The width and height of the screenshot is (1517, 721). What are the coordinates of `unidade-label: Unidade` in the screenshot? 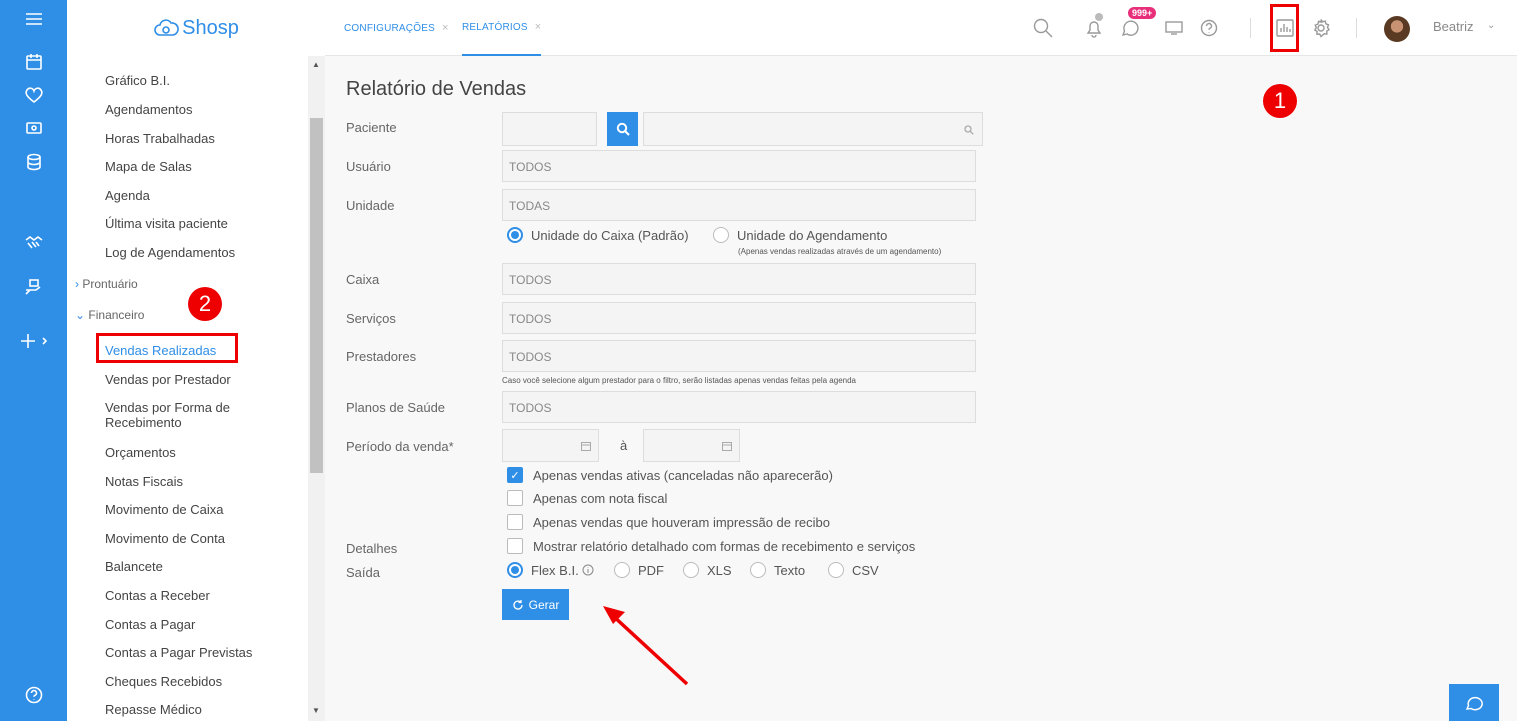 It's located at (370, 205).